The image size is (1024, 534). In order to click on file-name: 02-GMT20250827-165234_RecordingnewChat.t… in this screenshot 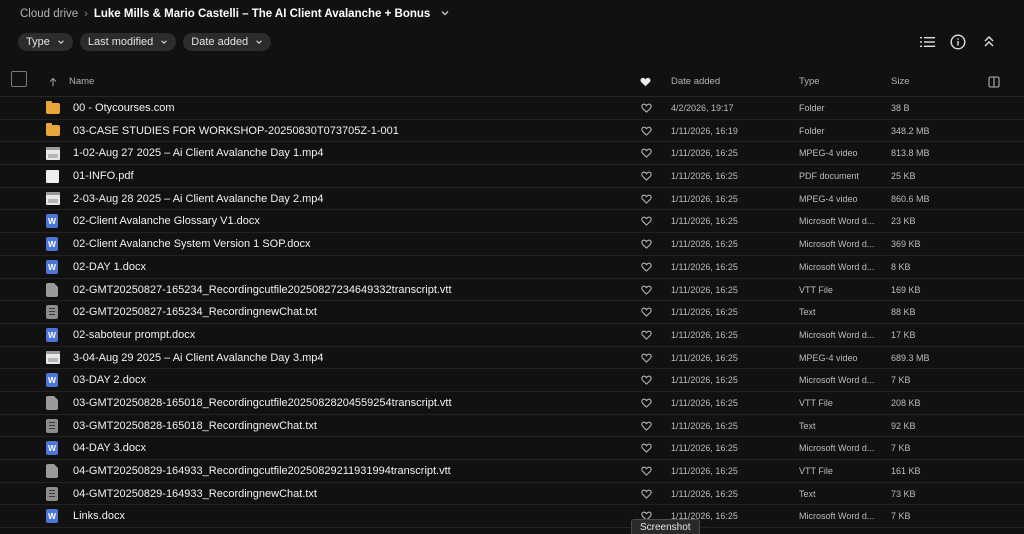, I will do `click(195, 312)`.